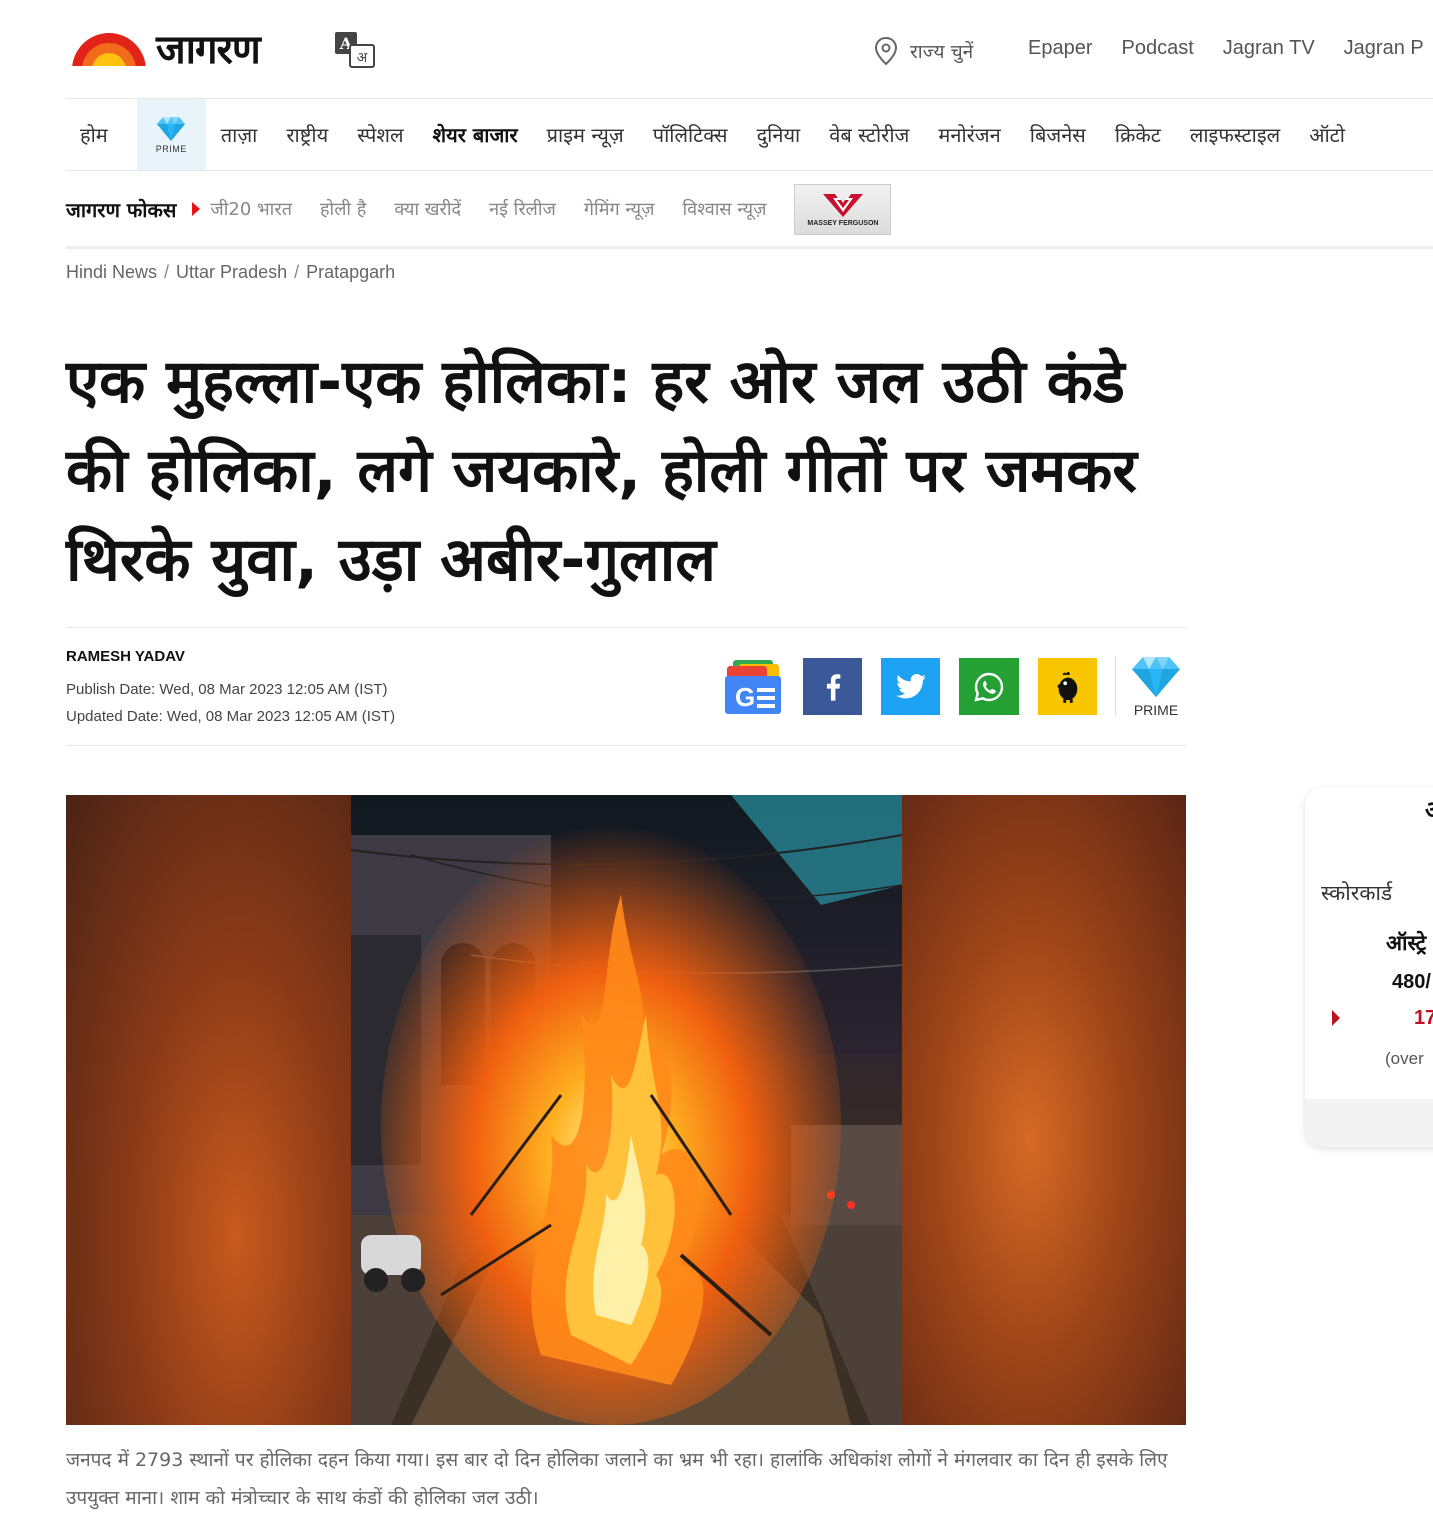  I want to click on focus-tag: होली है, so click(343, 209).